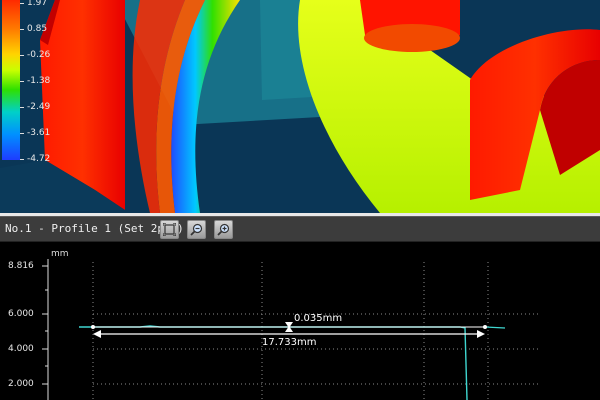  What do you see at coordinates (37, 4) in the screenshot?
I see `color-scale-label: 1.97` at bounding box center [37, 4].